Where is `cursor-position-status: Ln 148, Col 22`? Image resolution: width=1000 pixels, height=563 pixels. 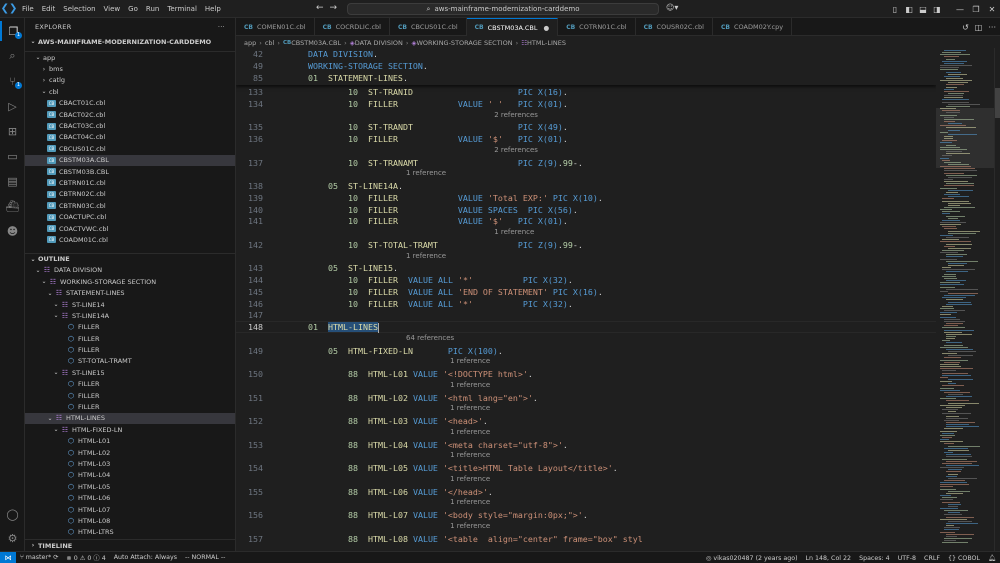
cursor-position-status: Ln 148, Col 22 is located at coordinates (829, 558).